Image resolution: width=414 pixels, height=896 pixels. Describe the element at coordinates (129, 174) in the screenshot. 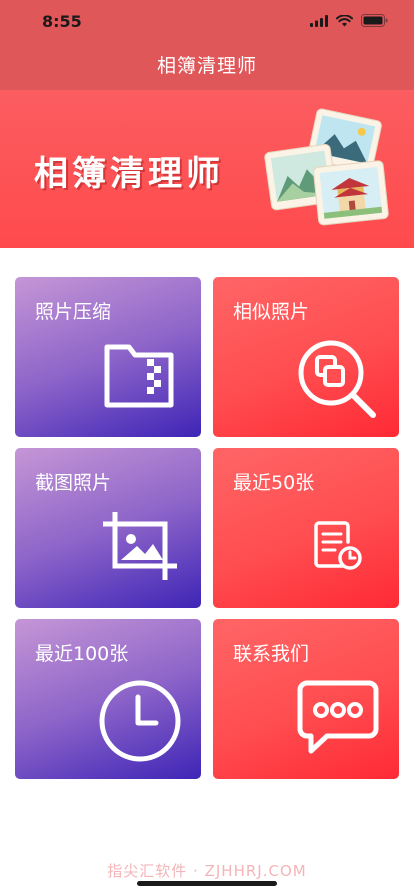

I see `banner-title: 相簿清理师` at that location.